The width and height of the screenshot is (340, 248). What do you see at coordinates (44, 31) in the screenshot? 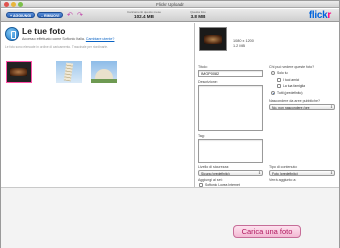
I see `pane-title: Le tue foto` at bounding box center [44, 31].